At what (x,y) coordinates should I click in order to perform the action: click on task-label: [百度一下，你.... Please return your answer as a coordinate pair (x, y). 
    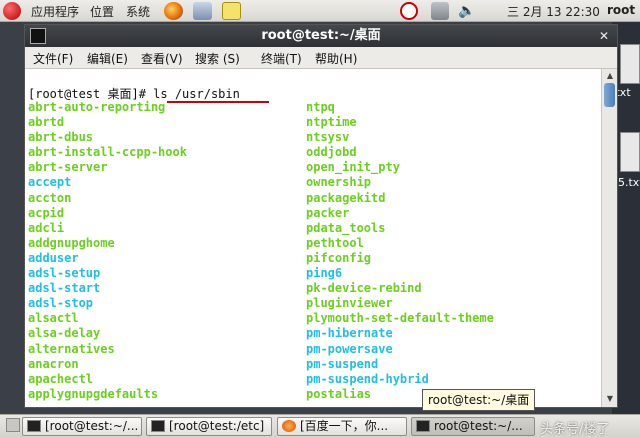
    Looking at the image, I should click on (344, 426).